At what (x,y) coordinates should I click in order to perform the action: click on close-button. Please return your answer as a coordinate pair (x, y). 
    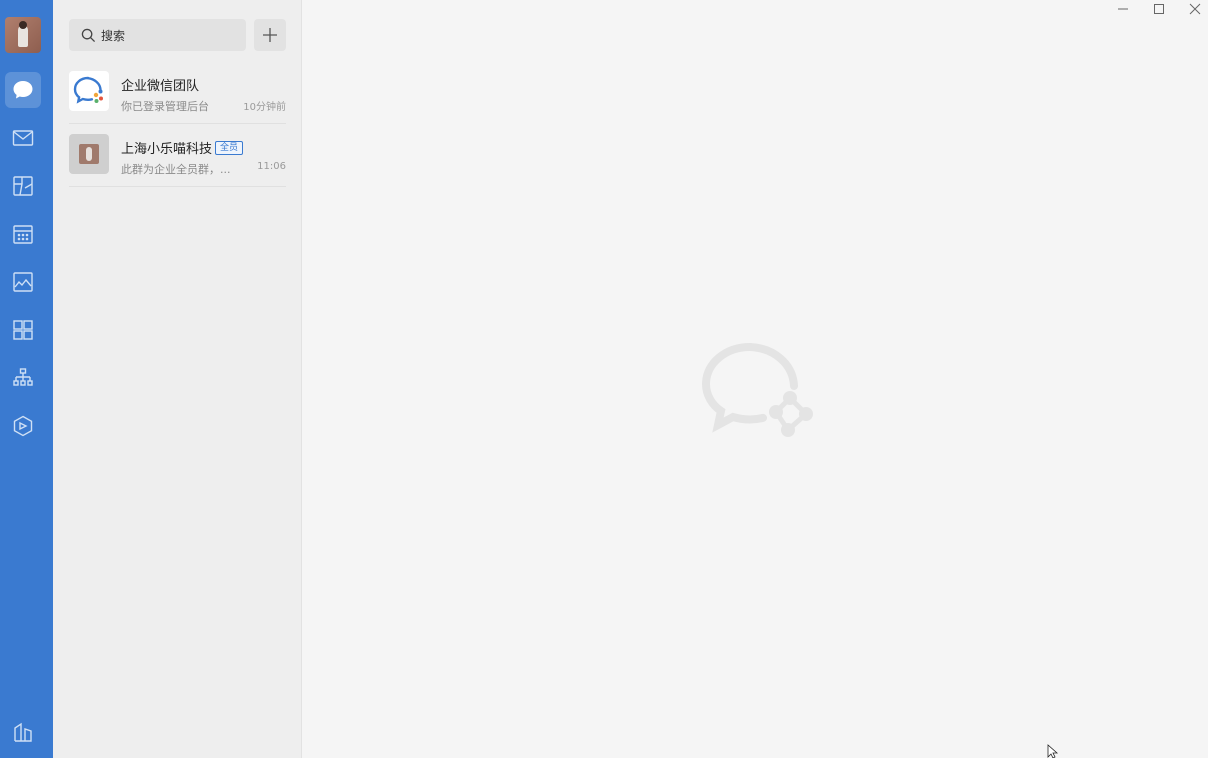
    Looking at the image, I should click on (1192, 9).